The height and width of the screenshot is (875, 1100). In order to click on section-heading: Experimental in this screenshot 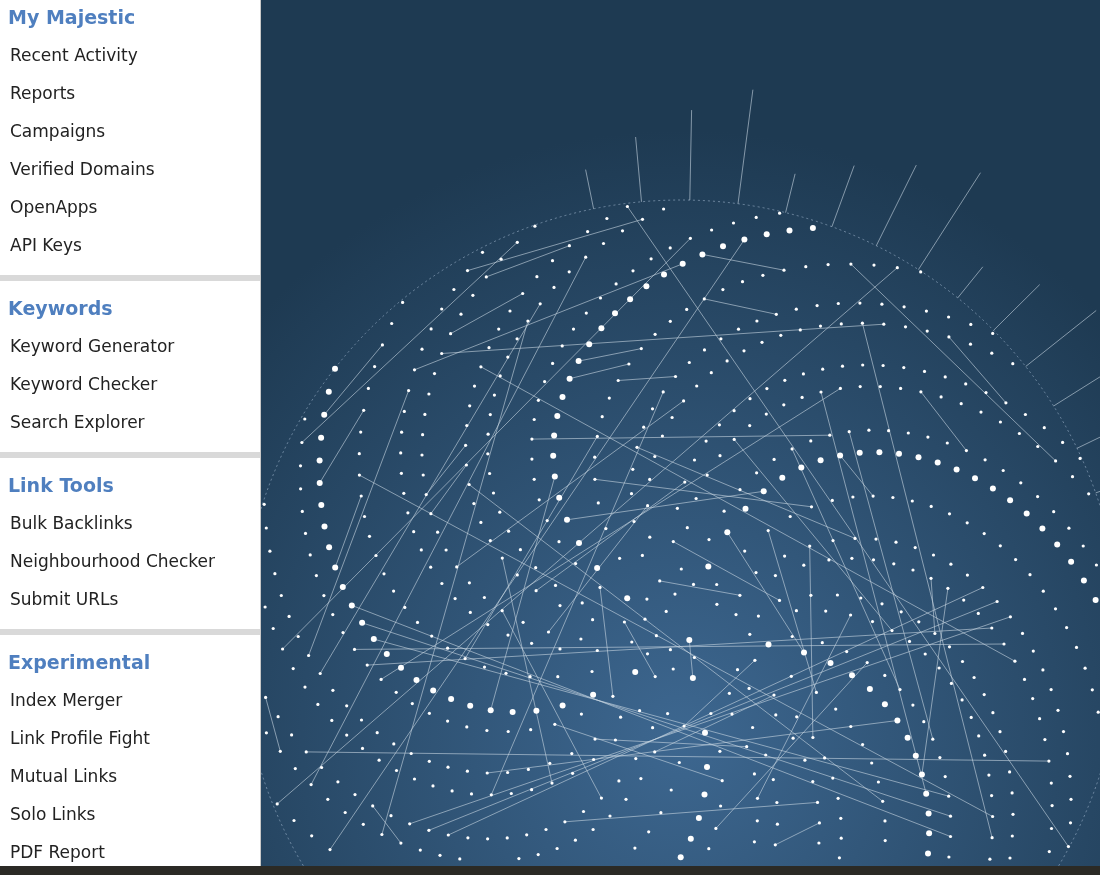, I will do `click(79, 662)`.